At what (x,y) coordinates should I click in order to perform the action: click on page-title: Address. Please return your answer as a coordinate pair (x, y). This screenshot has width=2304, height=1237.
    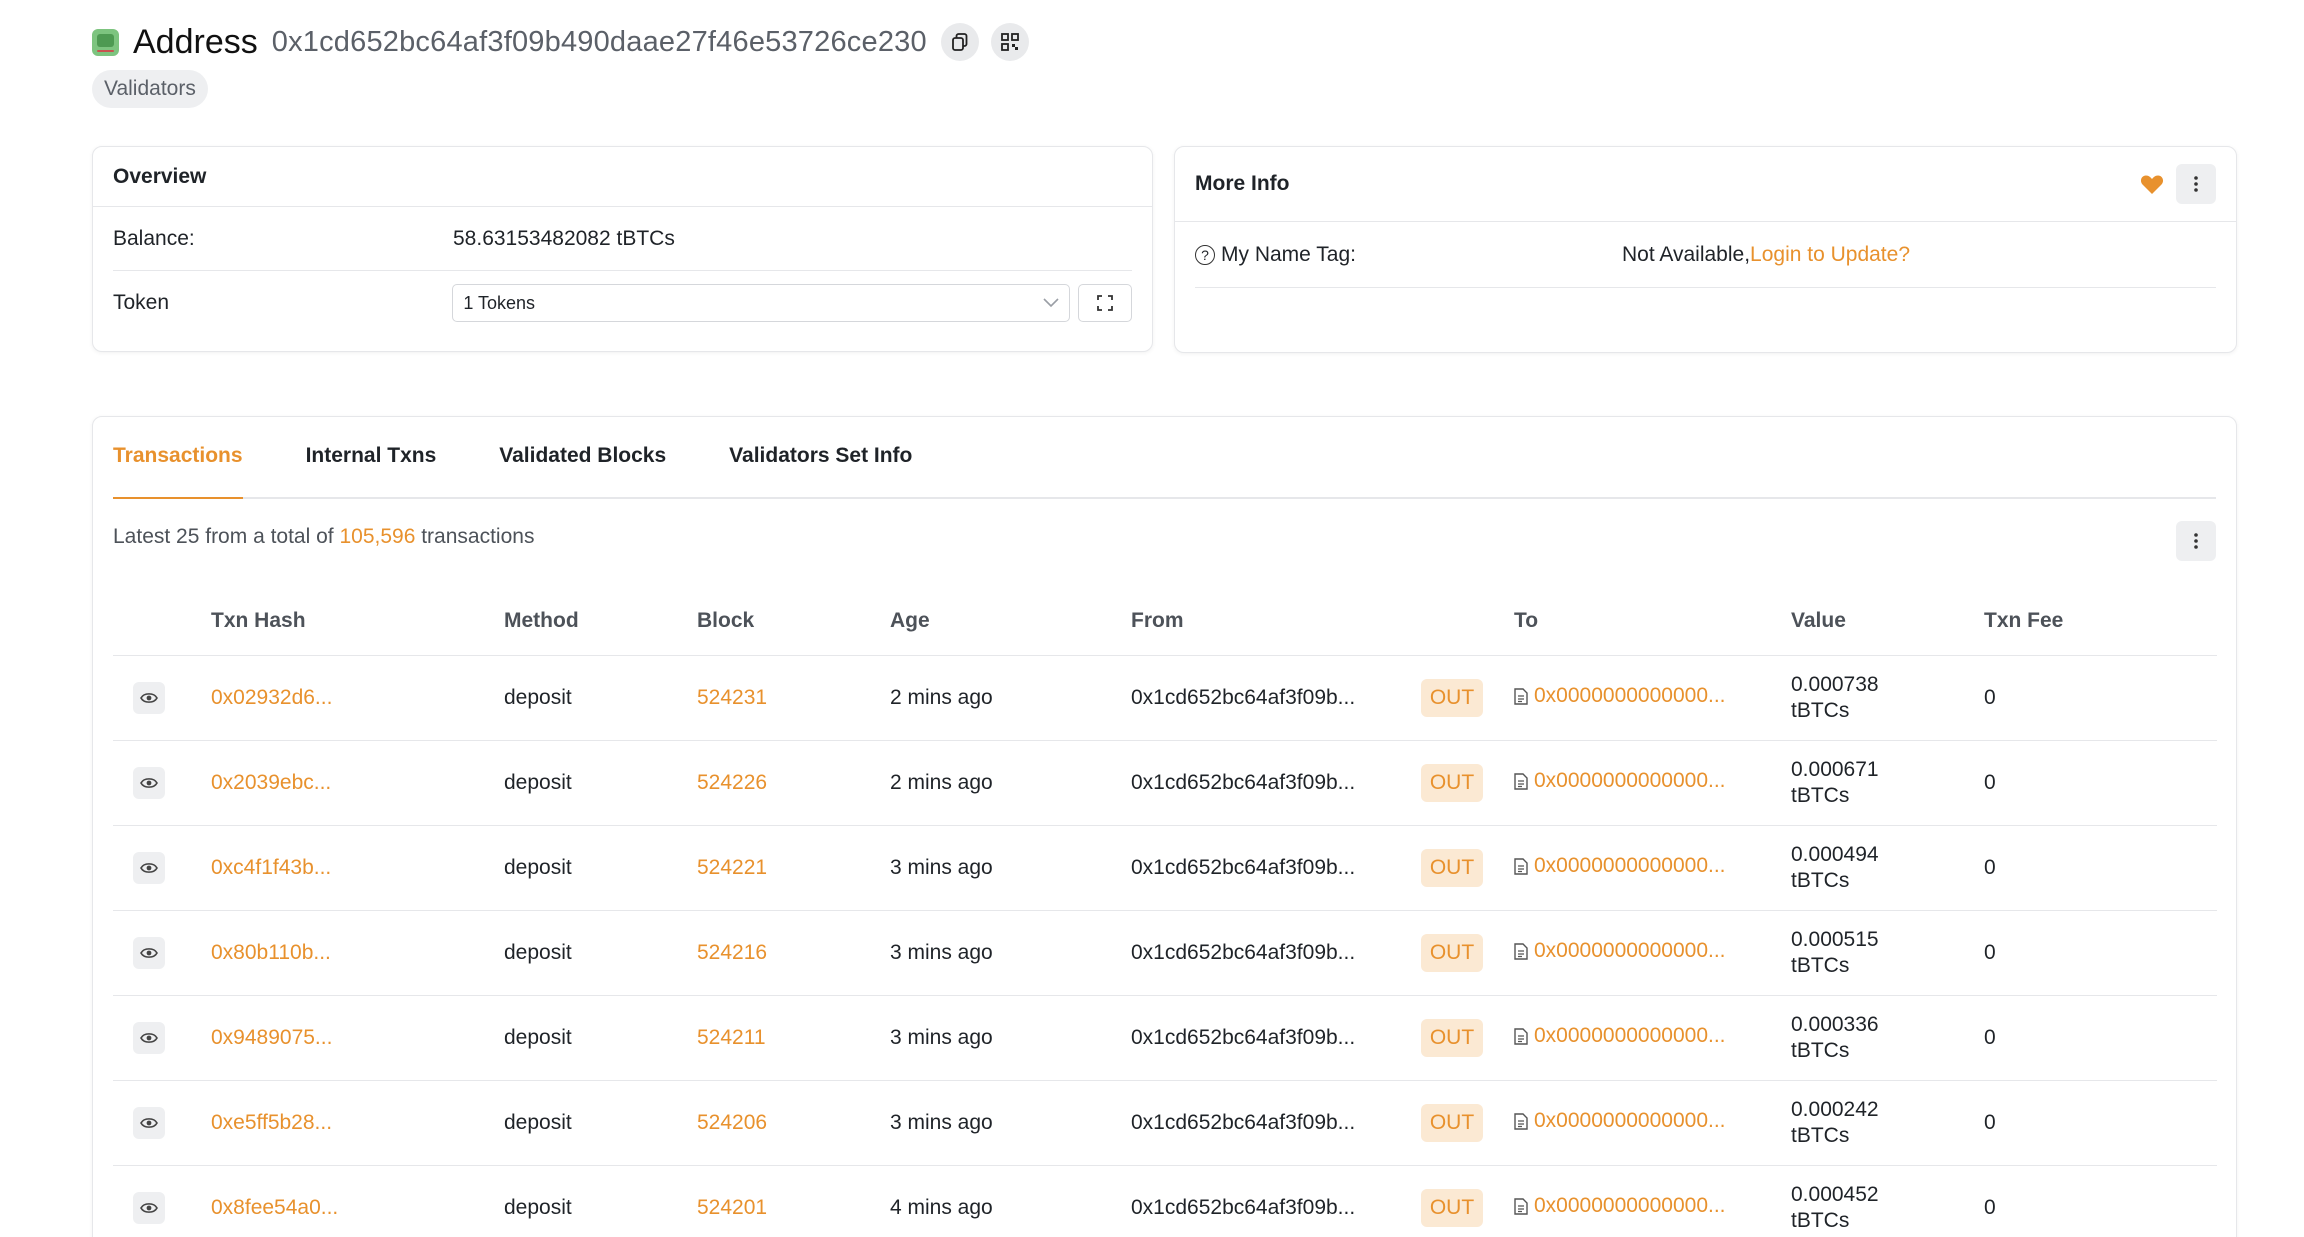
    Looking at the image, I should click on (195, 41).